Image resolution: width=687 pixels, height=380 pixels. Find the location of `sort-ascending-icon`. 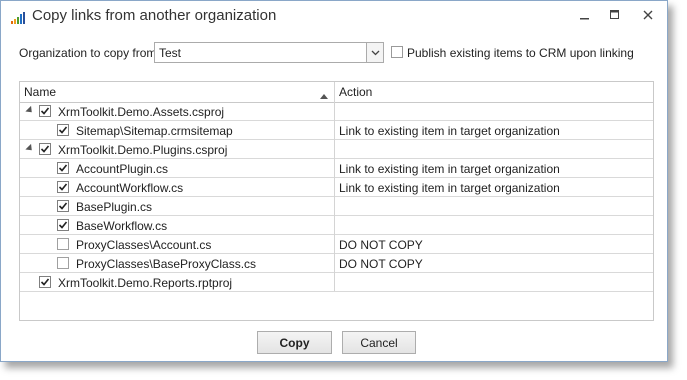

sort-ascending-icon is located at coordinates (324, 95).